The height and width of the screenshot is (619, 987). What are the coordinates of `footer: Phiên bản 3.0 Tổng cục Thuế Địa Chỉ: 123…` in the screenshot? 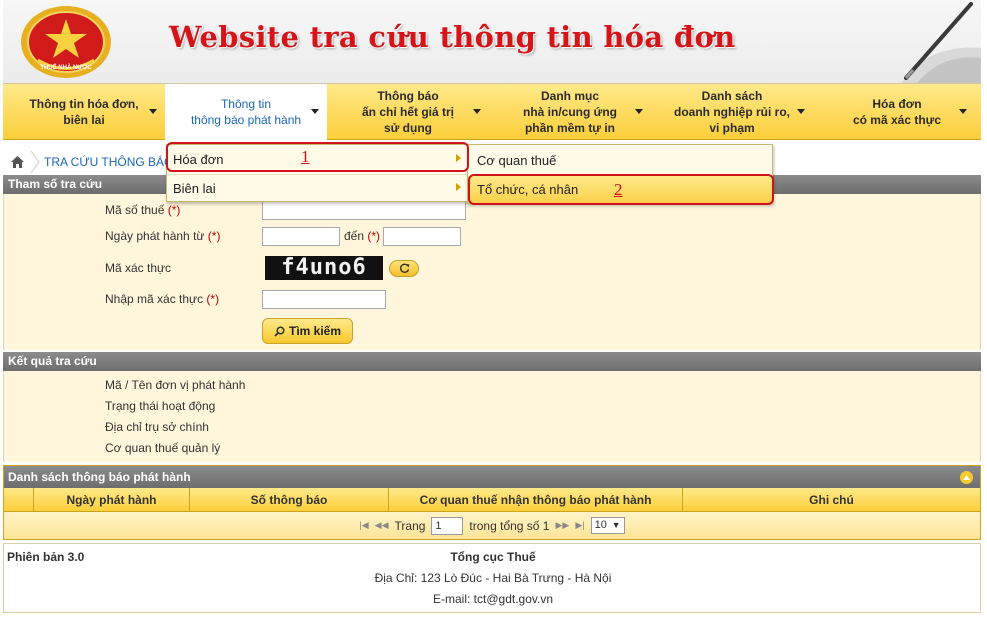 It's located at (492, 578).